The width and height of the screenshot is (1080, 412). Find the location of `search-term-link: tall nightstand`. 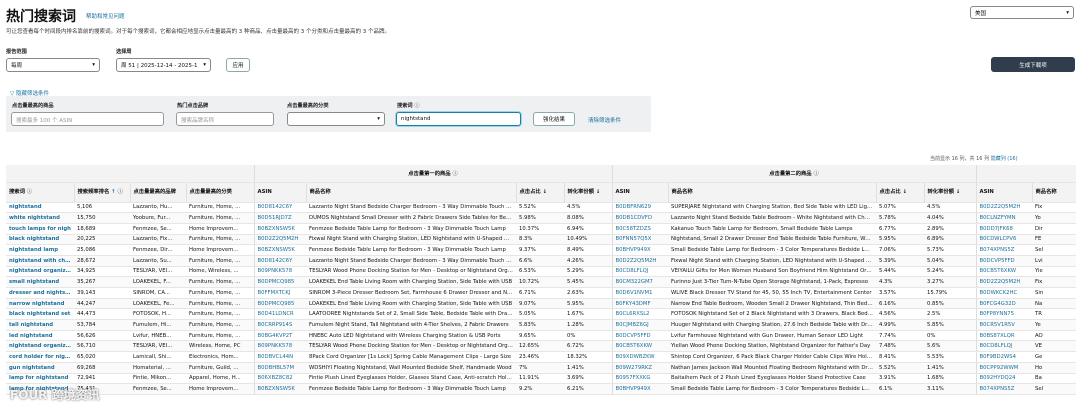

search-term-link: tall nightstand is located at coordinates (40, 325).